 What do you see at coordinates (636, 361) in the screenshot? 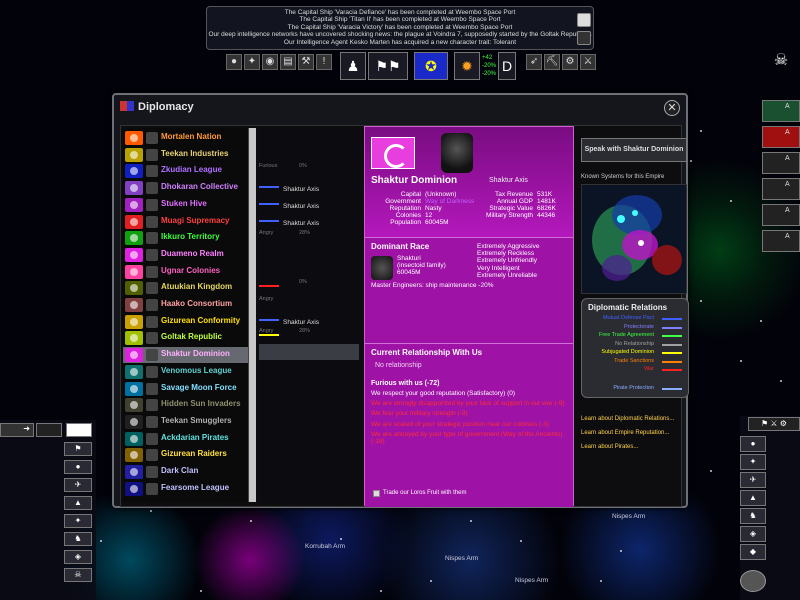
I see `legend-row: Trade Sanctions` at bounding box center [636, 361].